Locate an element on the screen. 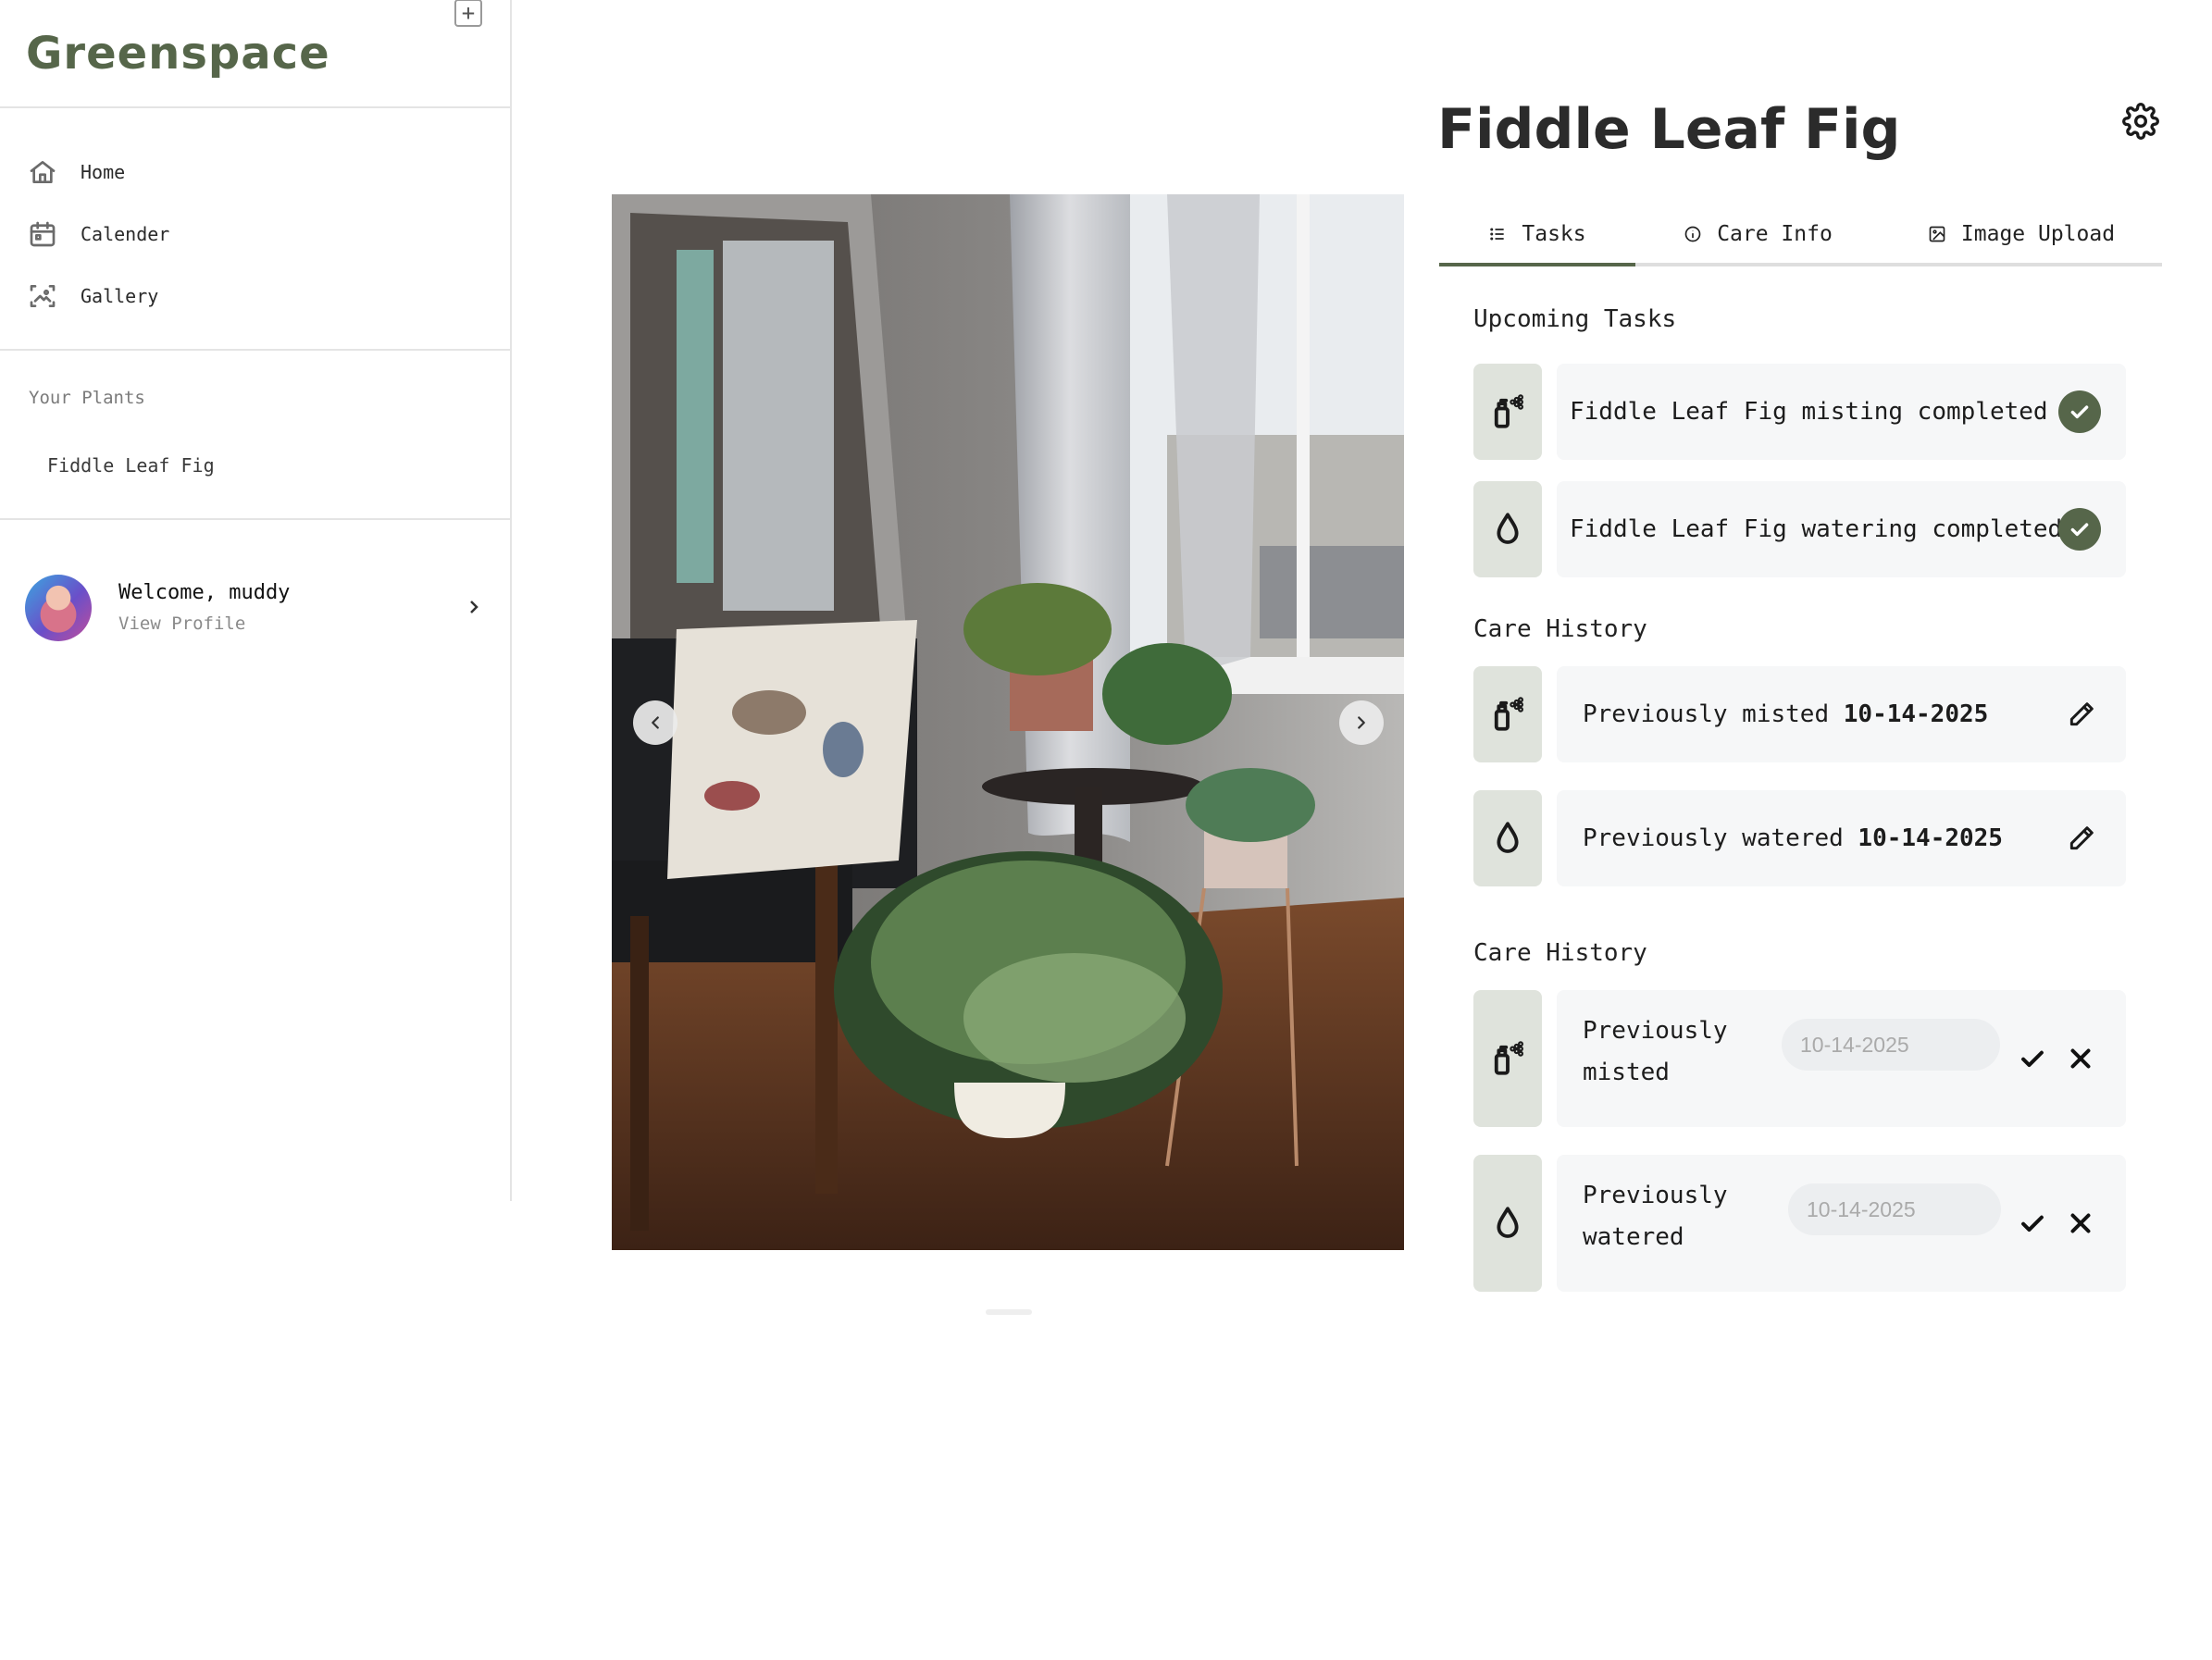 The height and width of the screenshot is (1660, 2212). history-edit-card: Previously watered is located at coordinates (1841, 1223).